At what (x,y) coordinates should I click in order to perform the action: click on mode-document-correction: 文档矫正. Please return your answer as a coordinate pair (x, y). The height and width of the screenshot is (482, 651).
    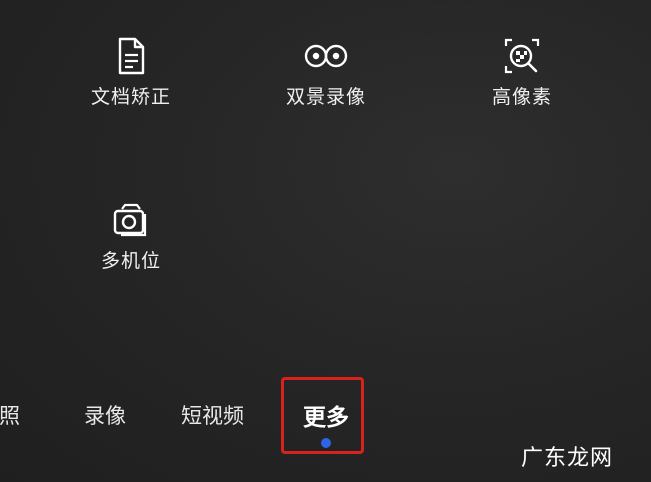
    Looking at the image, I should click on (131, 72).